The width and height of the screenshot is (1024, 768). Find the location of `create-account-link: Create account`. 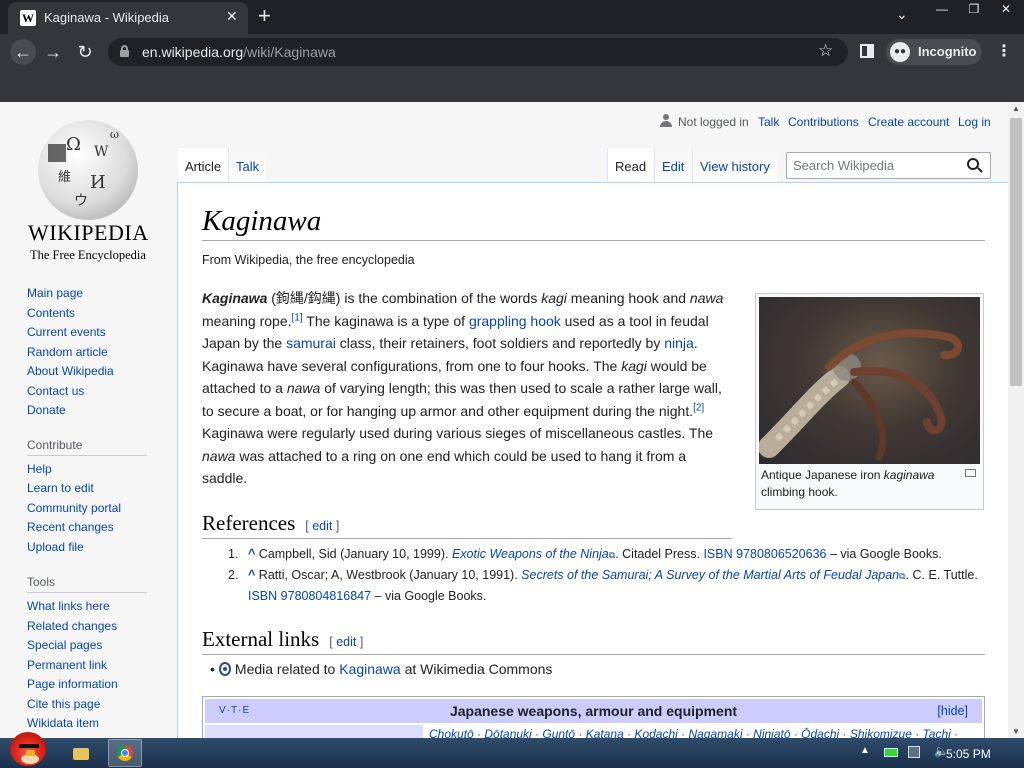

create-account-link: Create account is located at coordinates (908, 122).